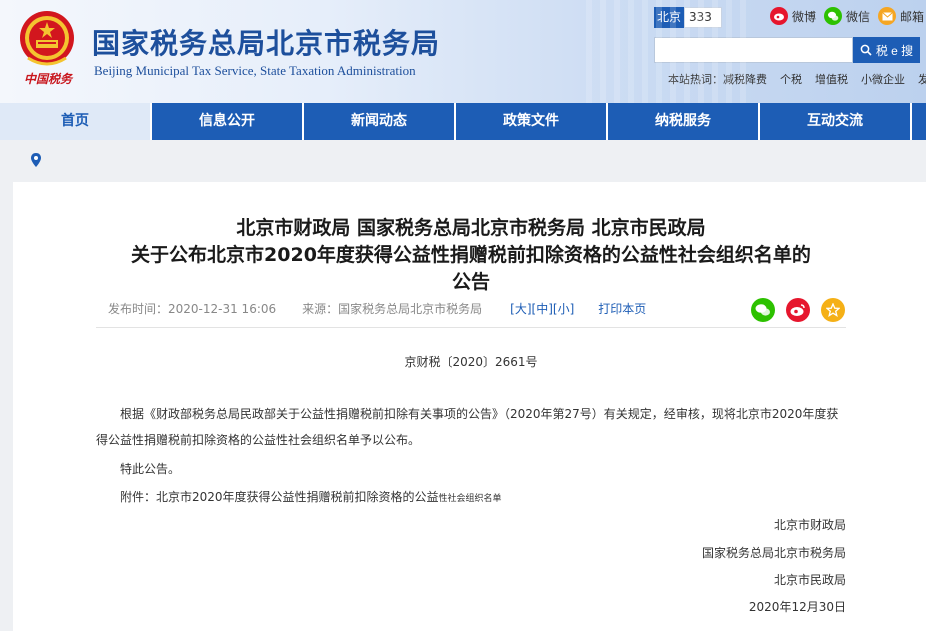 Image resolution: width=926 pixels, height=631 pixels. What do you see at coordinates (883, 79) in the screenshot?
I see `hot-word: 小微企业` at bounding box center [883, 79].